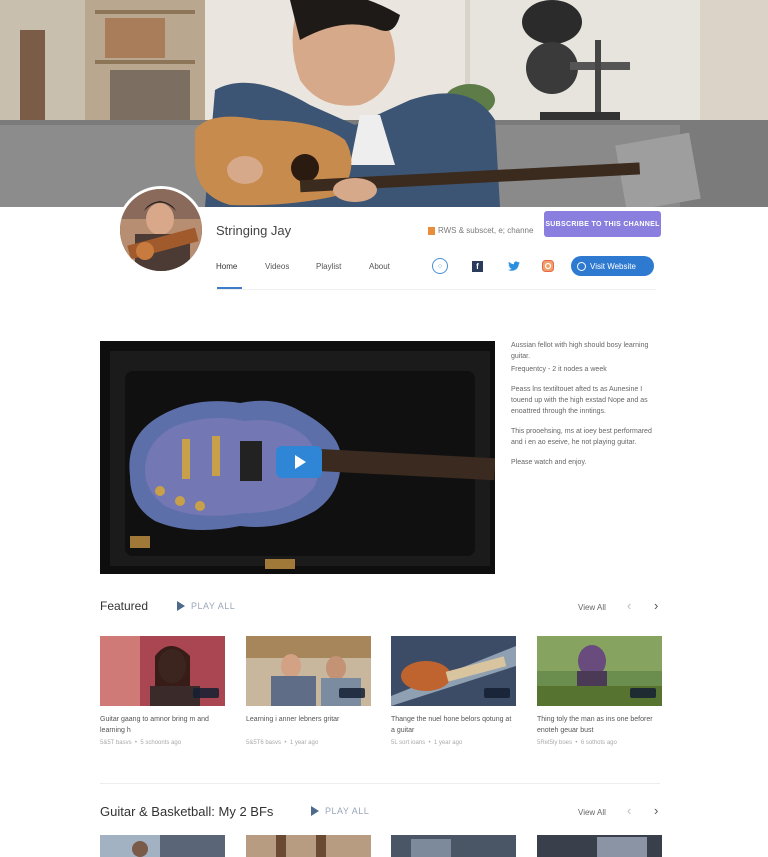 The height and width of the screenshot is (857, 768). I want to click on play-button, so click(299, 462).